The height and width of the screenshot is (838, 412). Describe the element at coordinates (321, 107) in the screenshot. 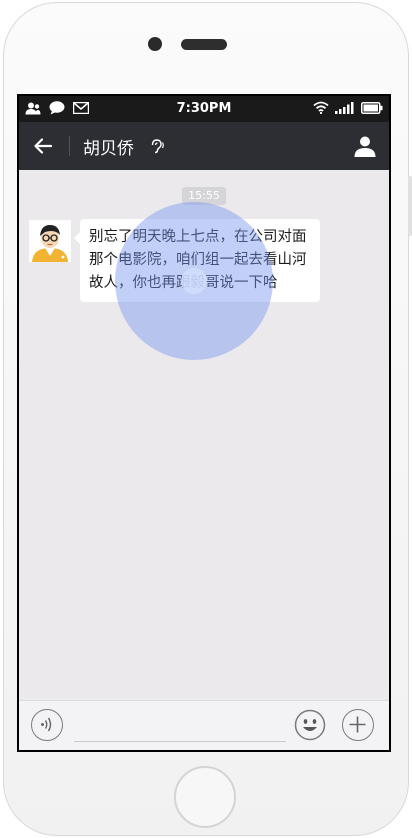

I see `wifi-icon` at that location.